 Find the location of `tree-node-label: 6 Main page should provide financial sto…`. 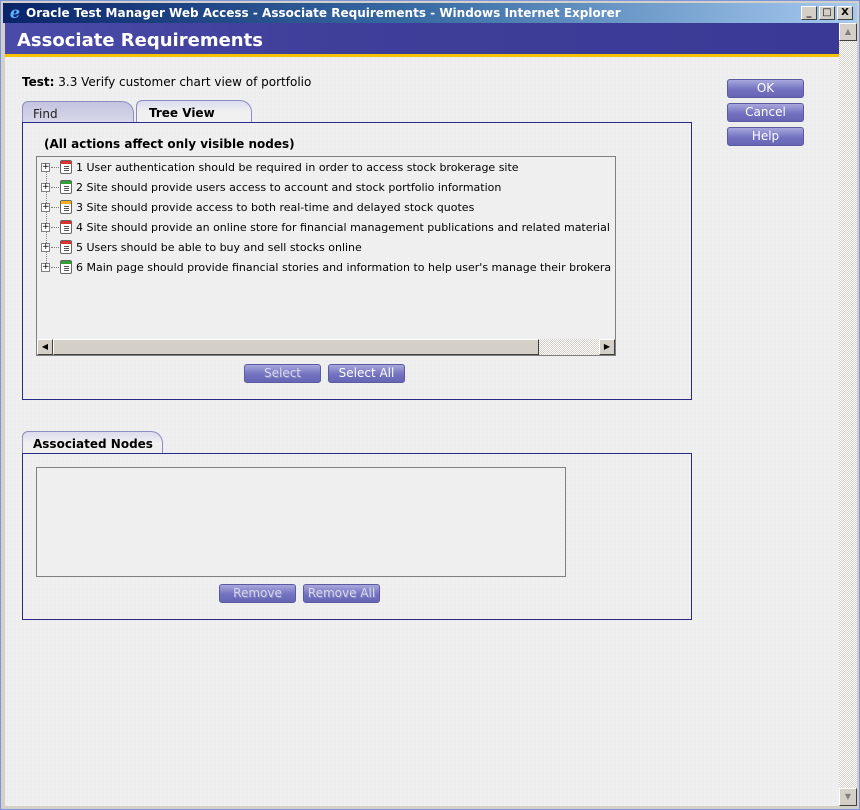

tree-node-label: 6 Main page should provide financial sto… is located at coordinates (343, 267).